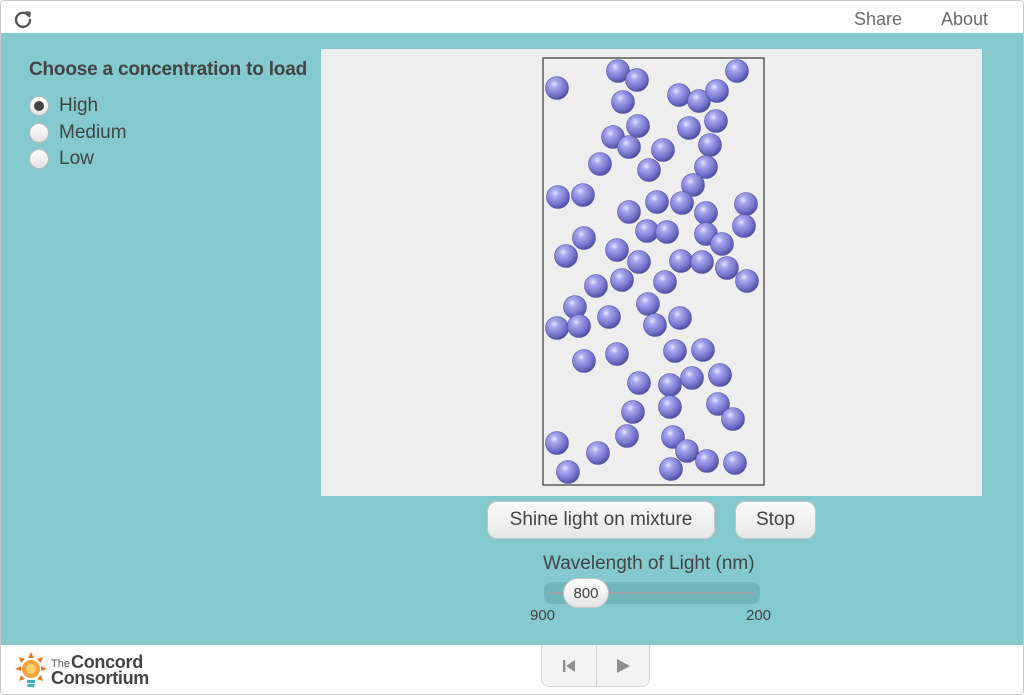 The width and height of the screenshot is (1024, 695). I want to click on wavelength-slider-title: Wavelength of Light (nm), so click(649, 563).